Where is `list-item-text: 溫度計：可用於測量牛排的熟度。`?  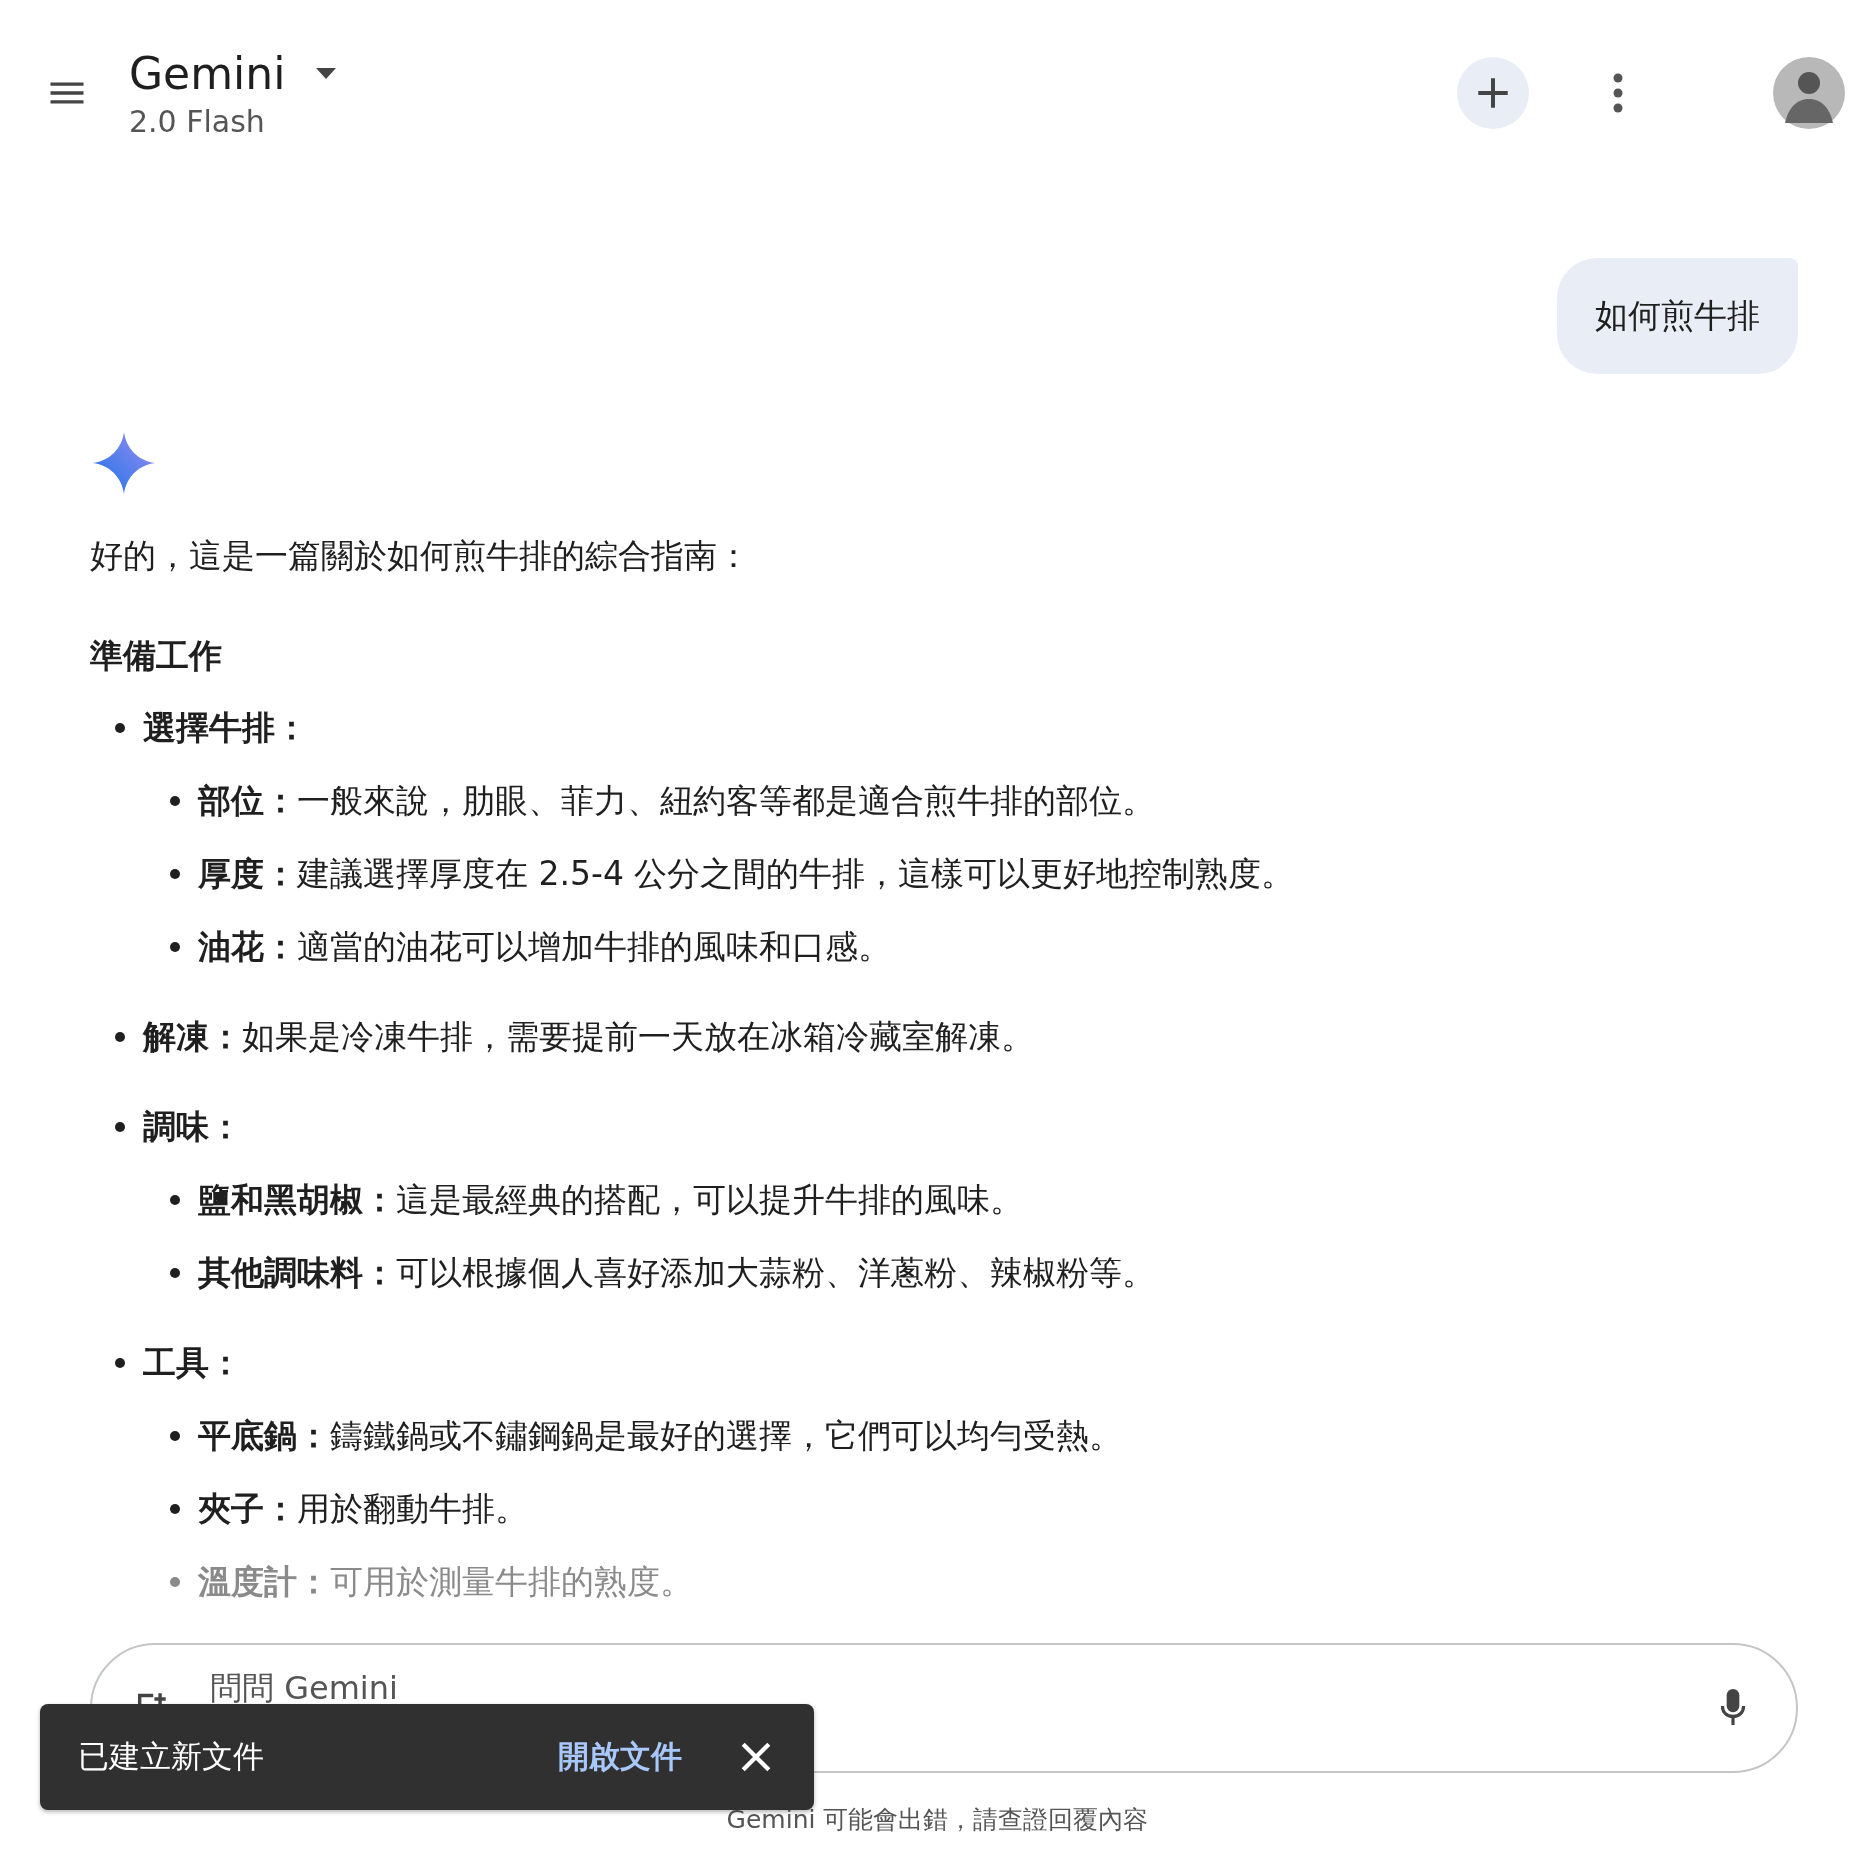
list-item-text: 溫度計：可用於測量牛排的熟度。 is located at coordinates (445, 1582).